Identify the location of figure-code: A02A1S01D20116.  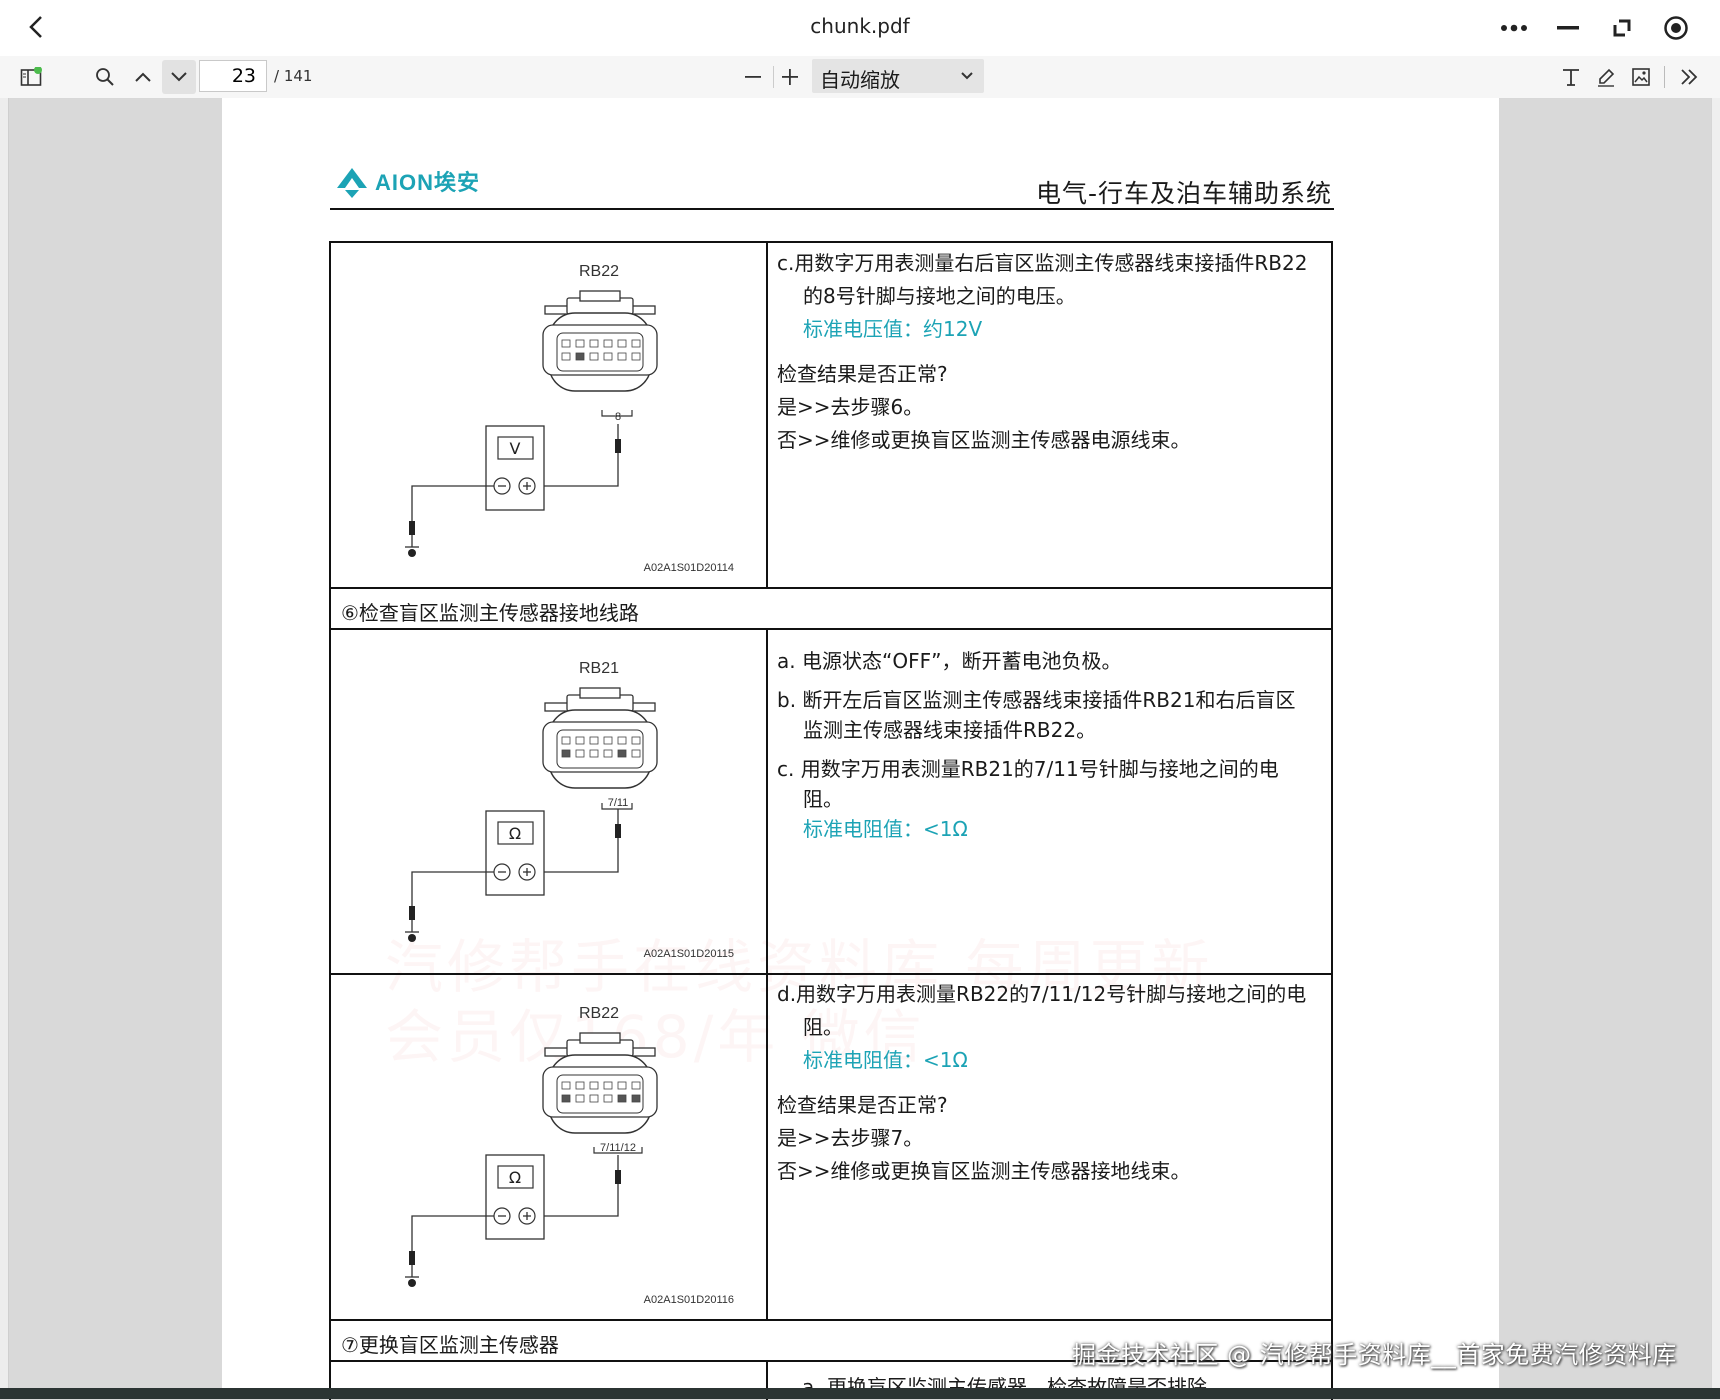
(689, 1300).